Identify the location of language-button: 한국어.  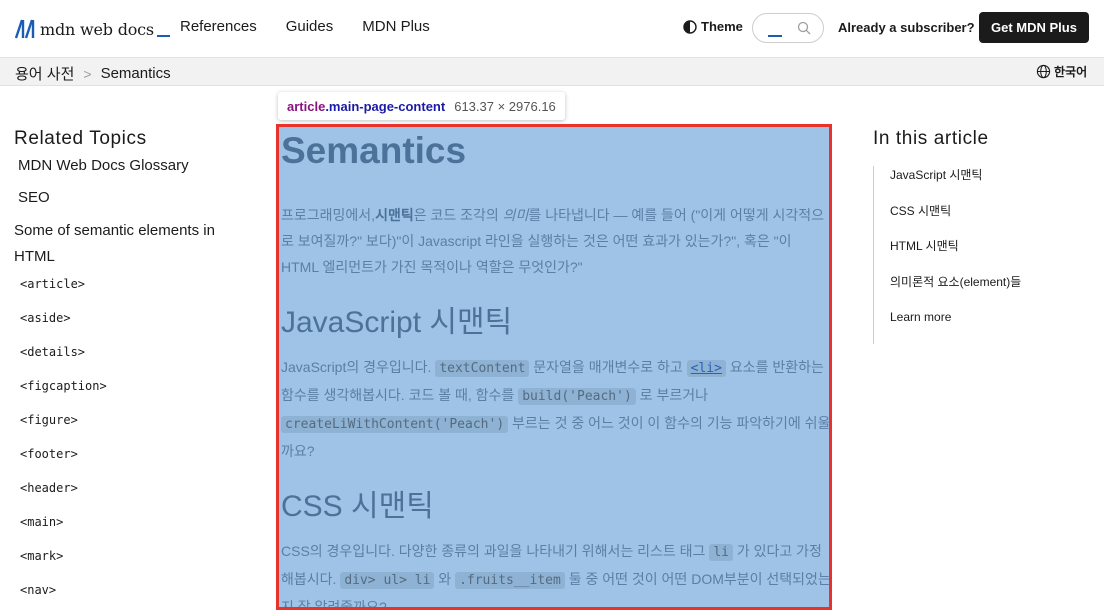
(1061, 71).